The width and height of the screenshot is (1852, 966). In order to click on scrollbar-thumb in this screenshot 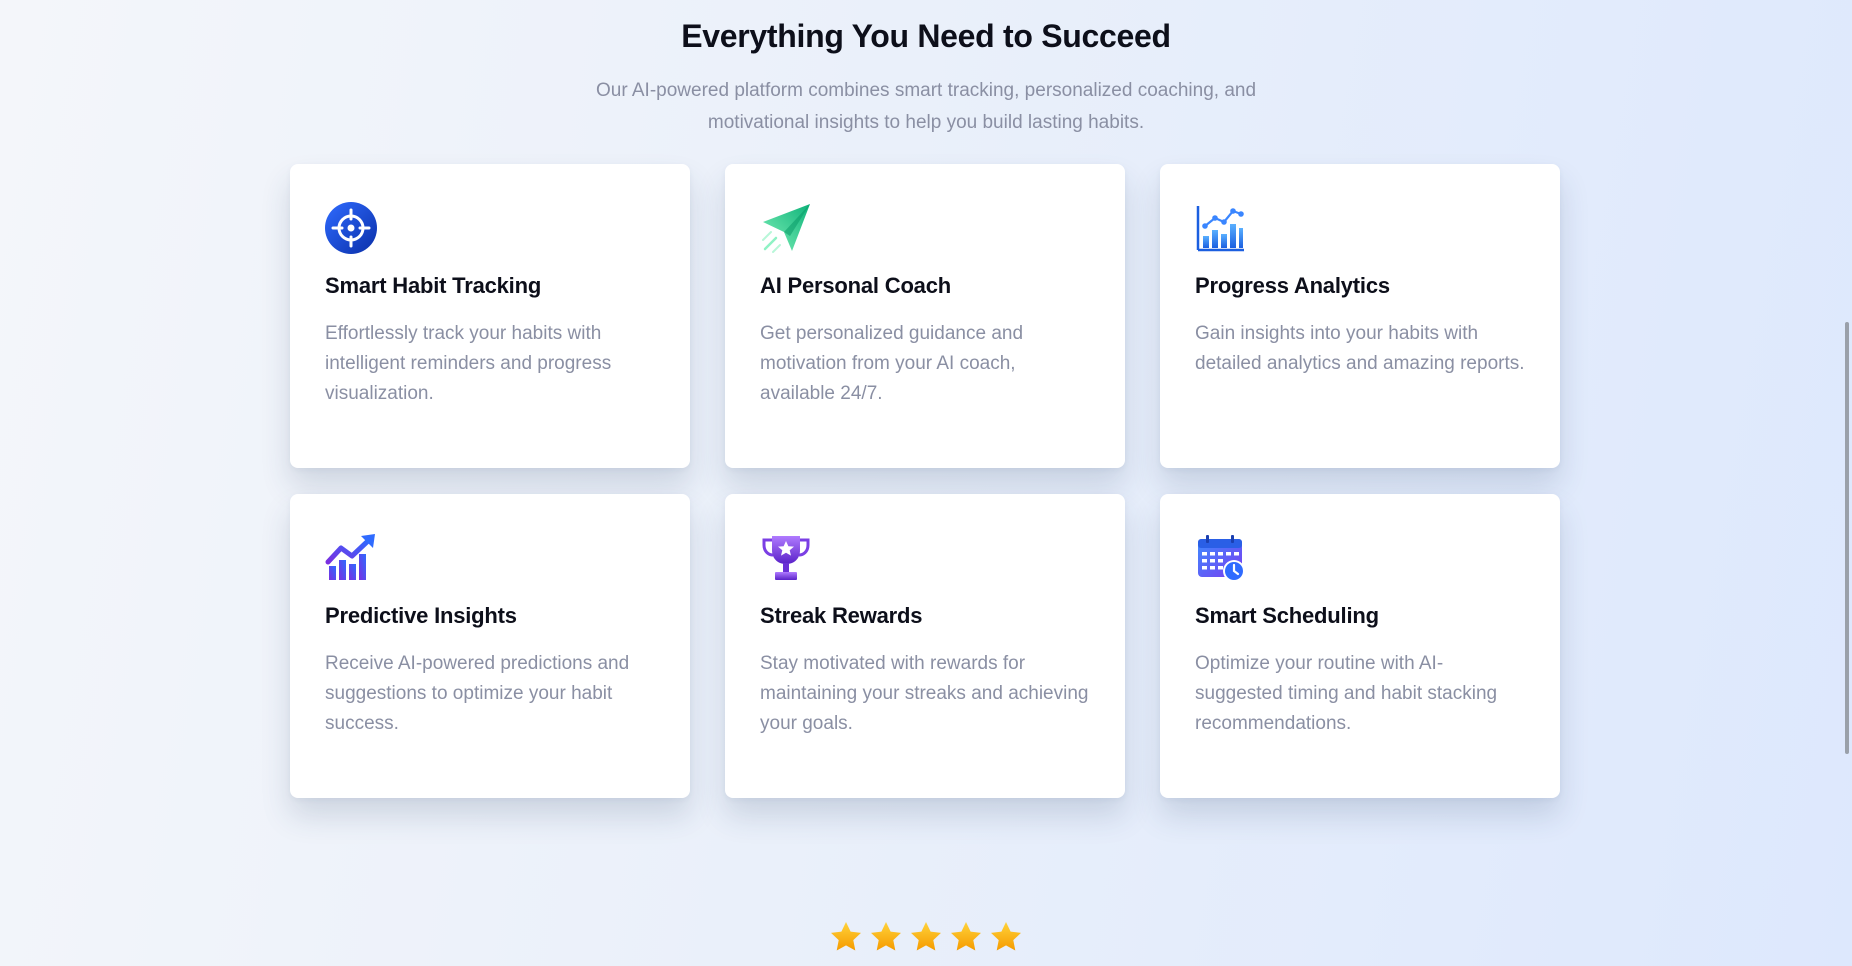, I will do `click(1847, 538)`.